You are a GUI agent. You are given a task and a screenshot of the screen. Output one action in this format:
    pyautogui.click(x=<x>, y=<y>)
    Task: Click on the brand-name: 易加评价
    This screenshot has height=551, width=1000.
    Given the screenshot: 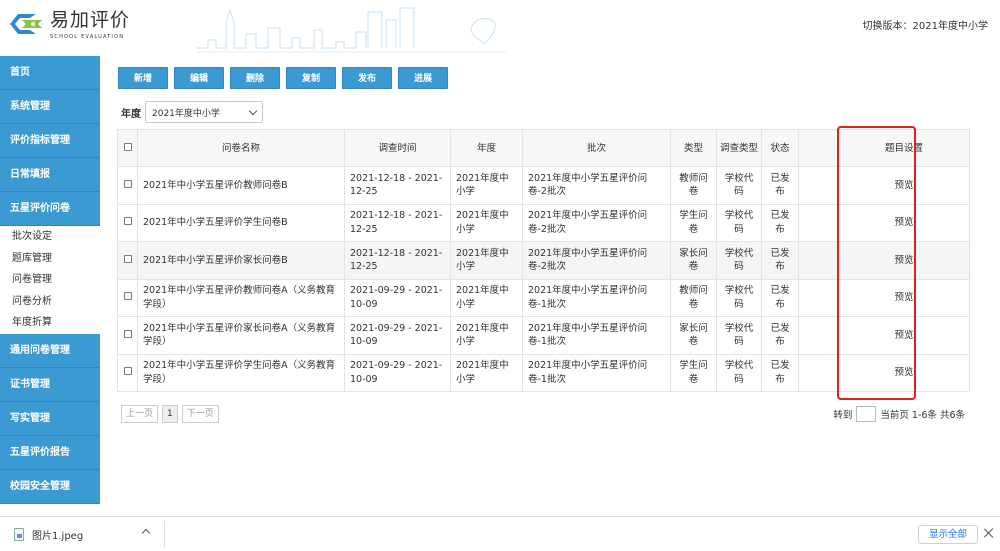 What is the action you would take?
    pyautogui.click(x=90, y=20)
    